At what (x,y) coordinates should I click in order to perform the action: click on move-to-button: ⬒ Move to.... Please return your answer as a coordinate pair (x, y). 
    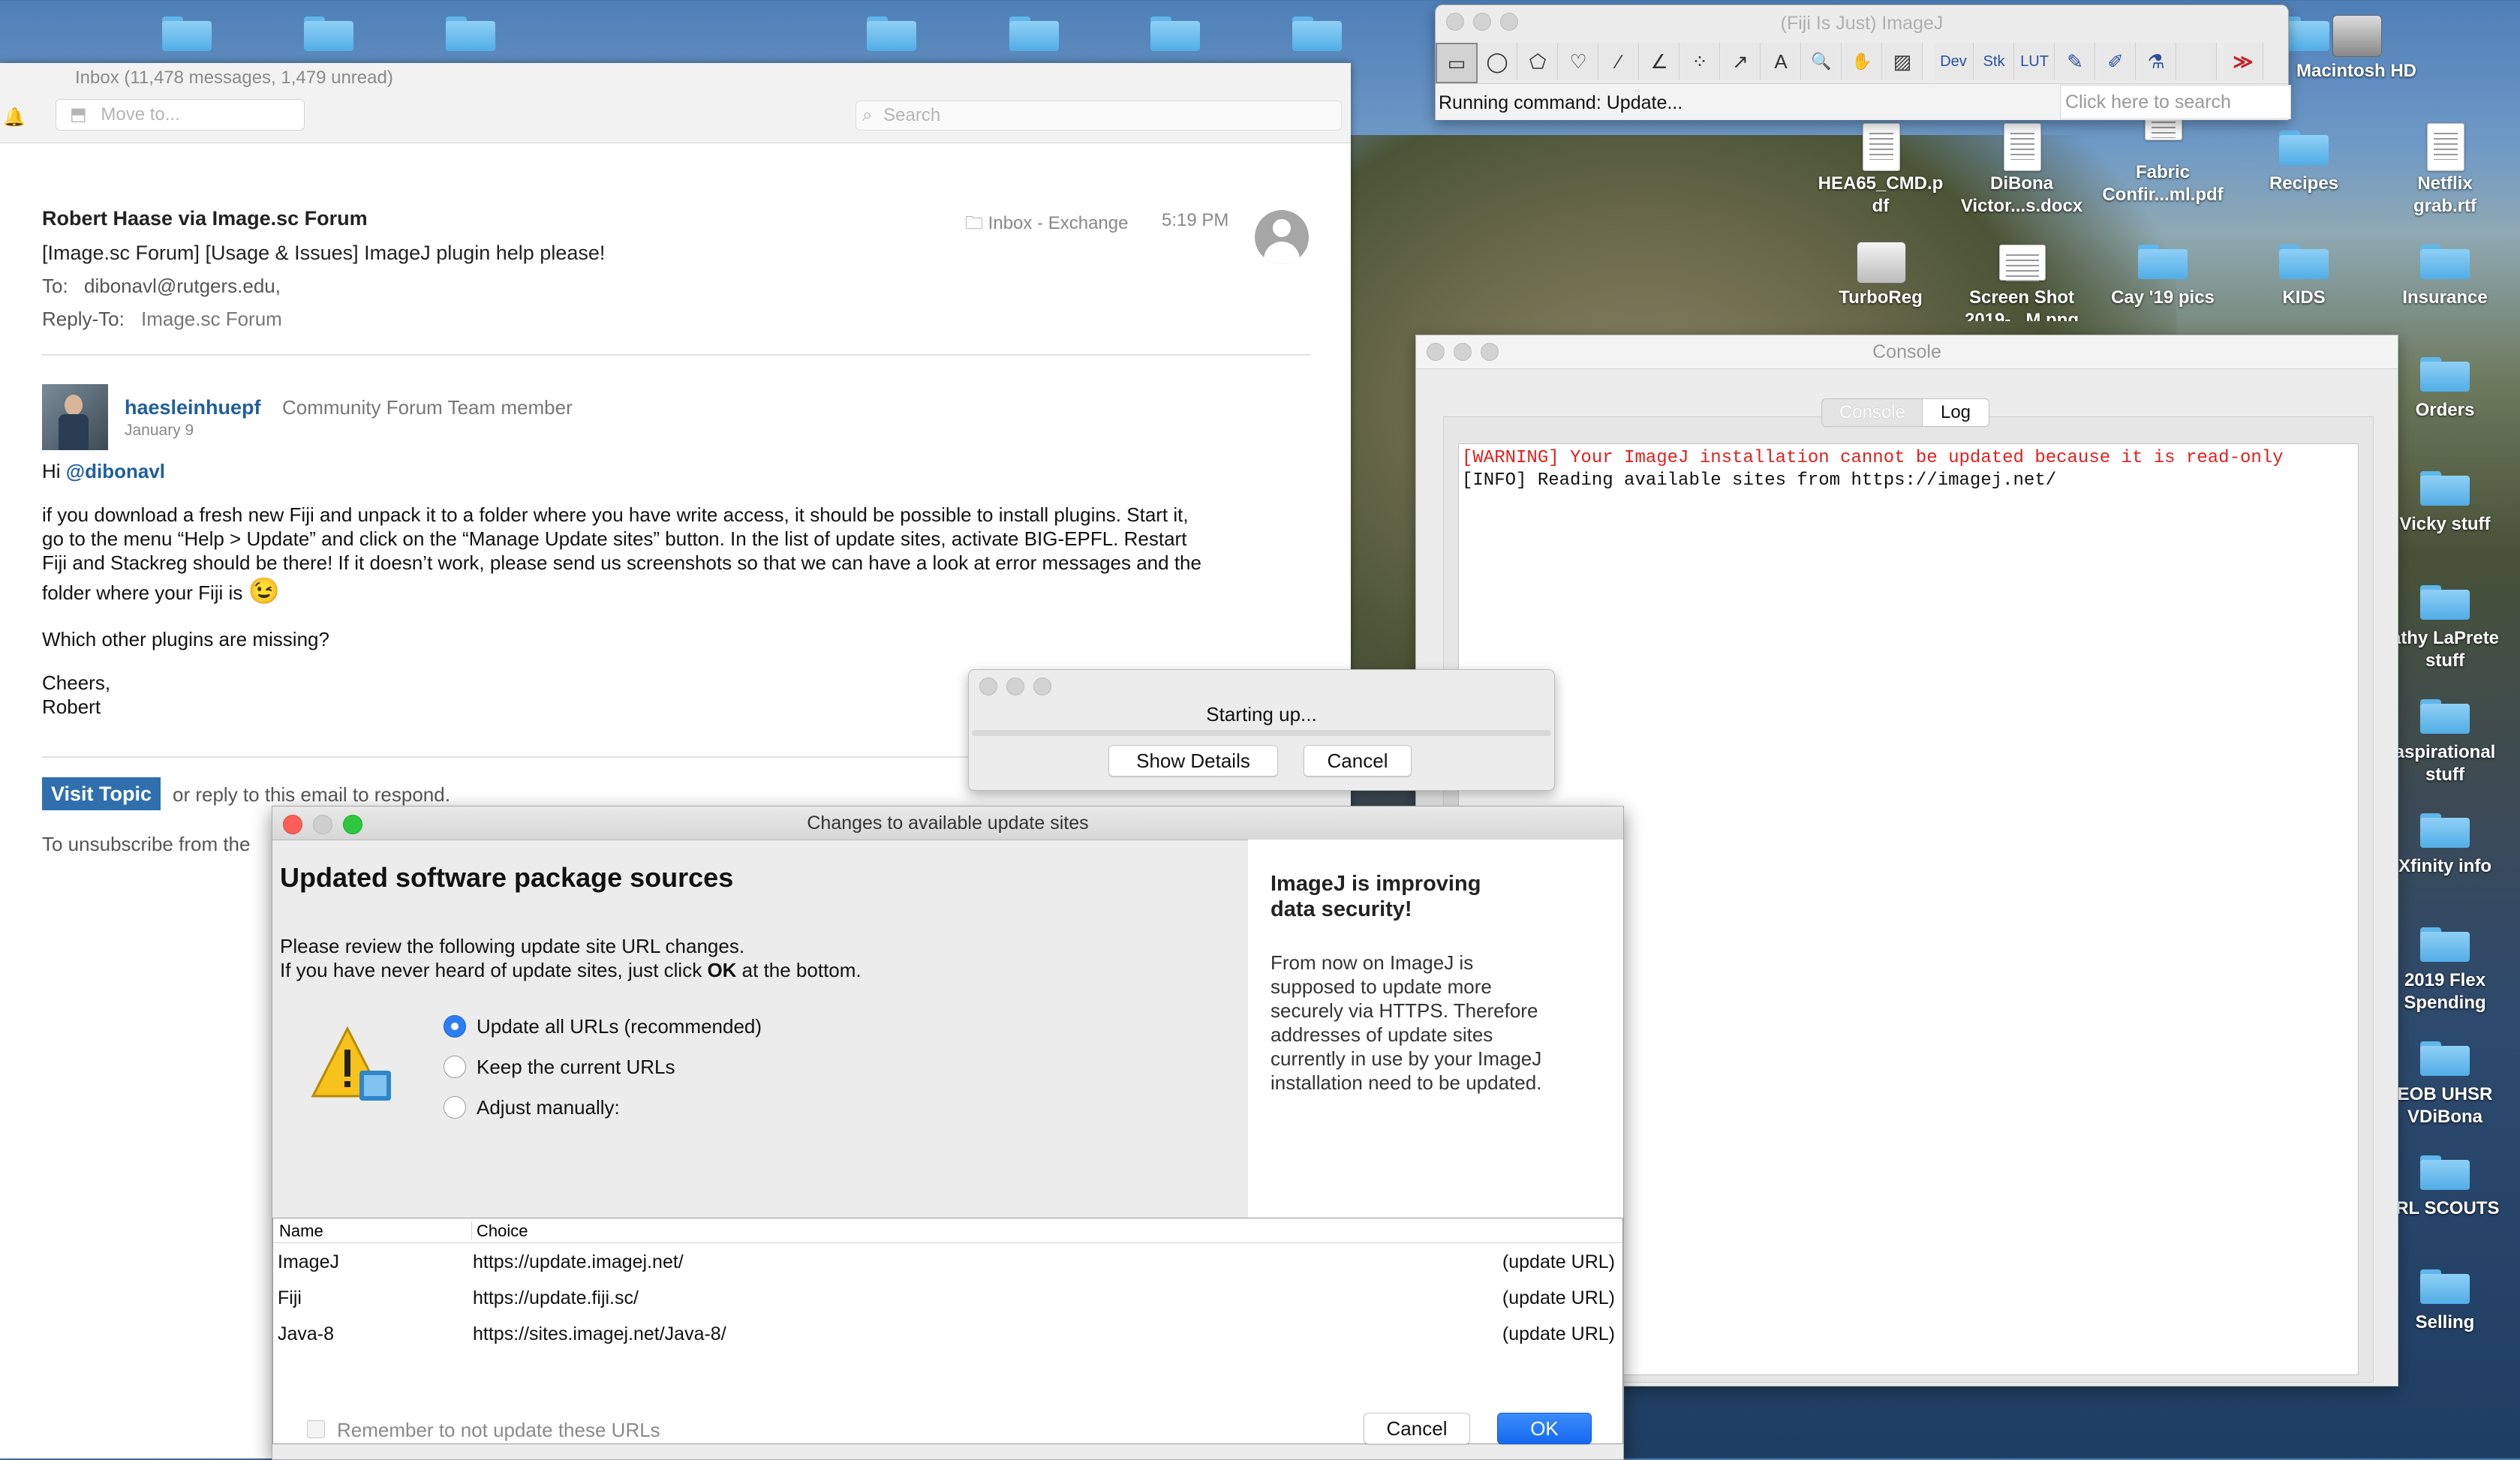
    Looking at the image, I should click on (180, 115).